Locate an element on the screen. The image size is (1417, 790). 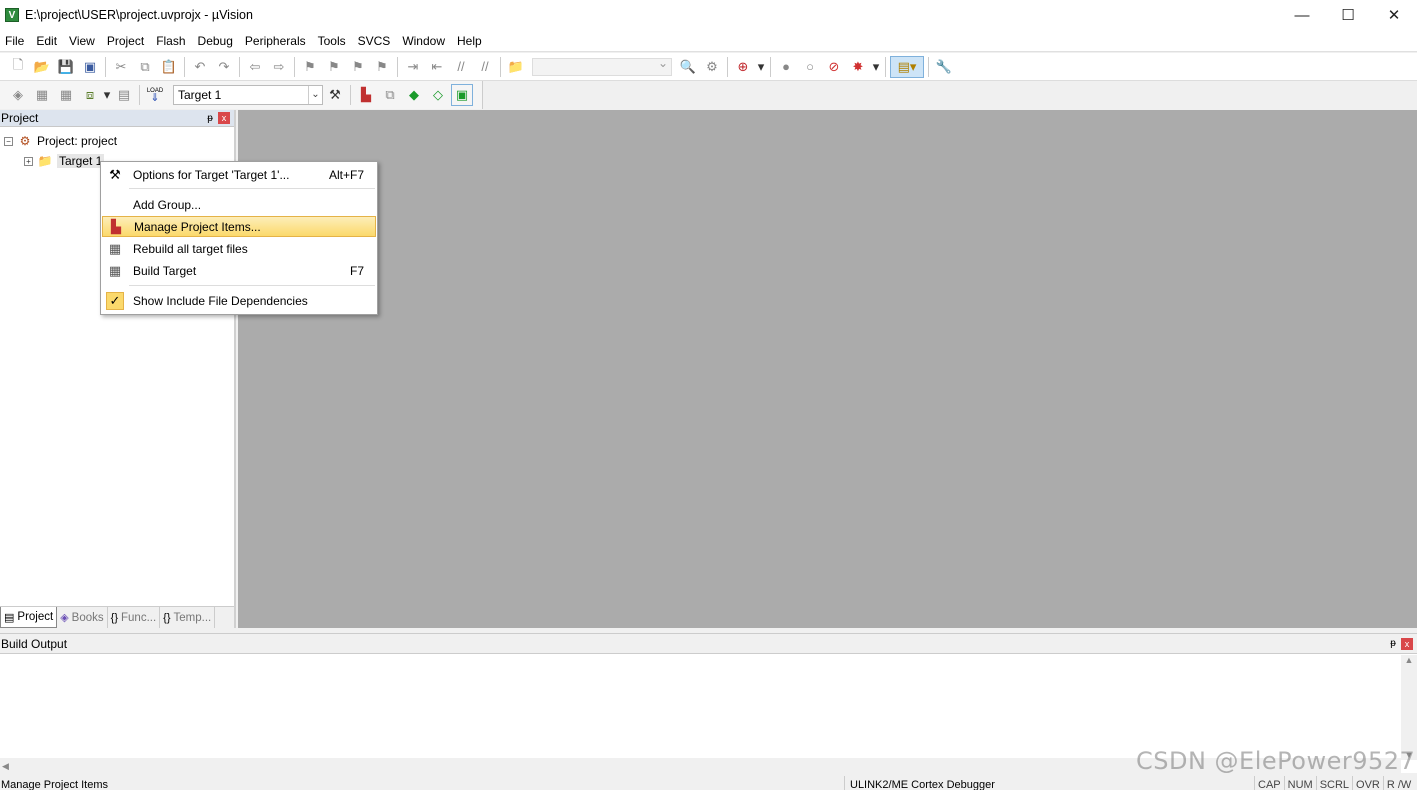
stop-build-icon: ▤ is located at coordinates (124, 95).